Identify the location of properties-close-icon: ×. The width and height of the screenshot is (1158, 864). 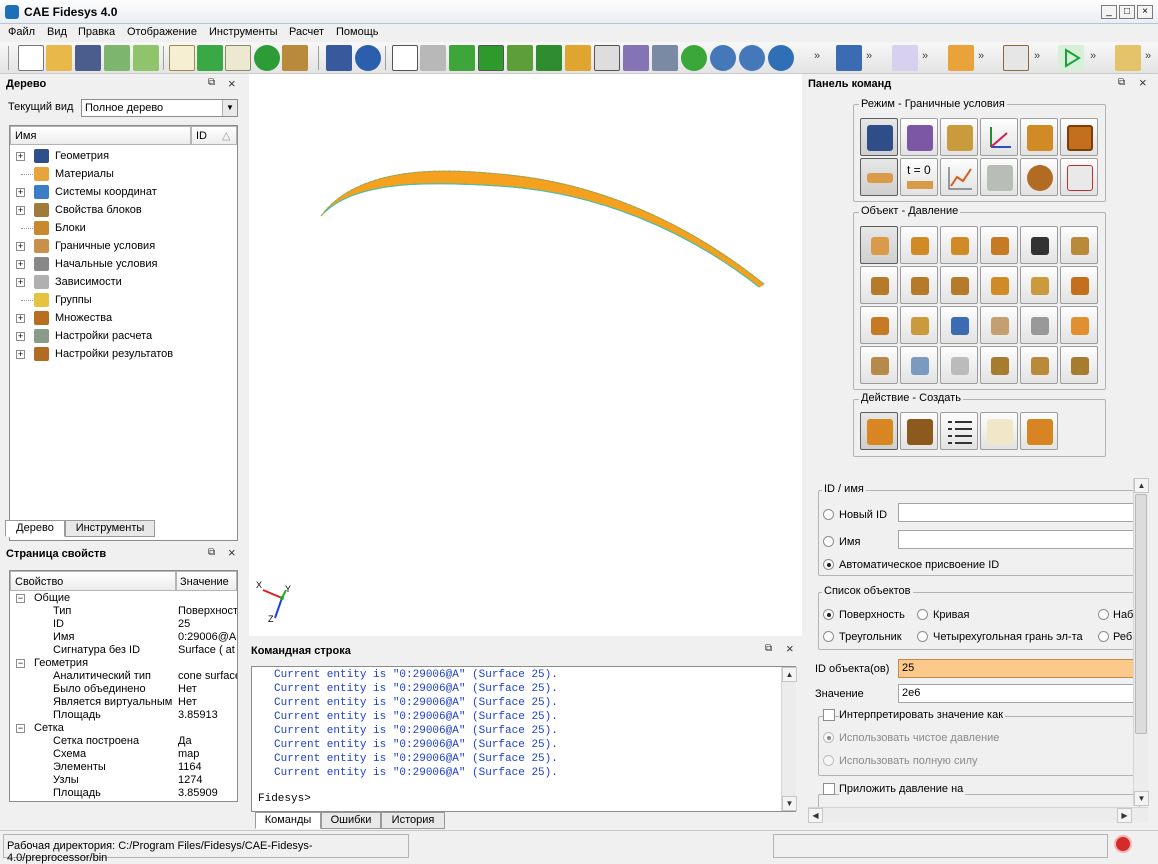
(232, 552).